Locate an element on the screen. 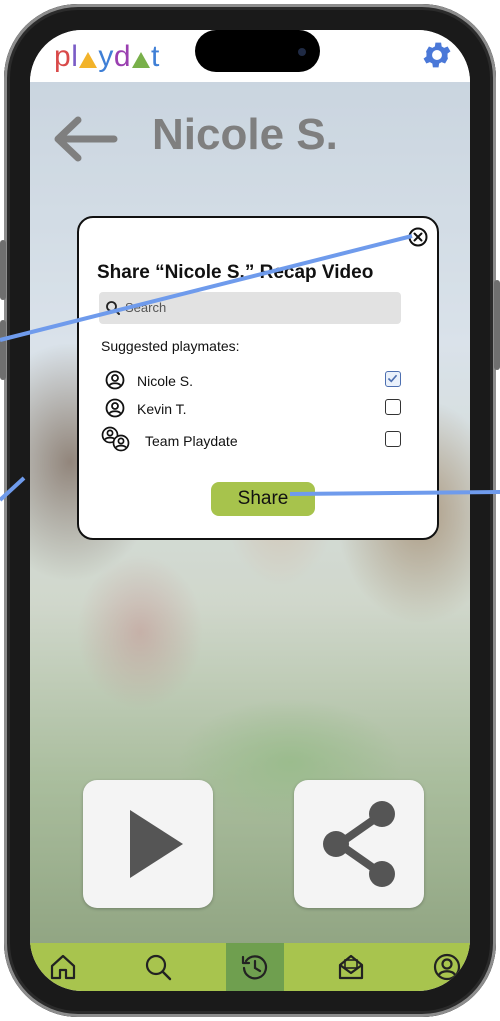 The width and height of the screenshot is (500, 1021). checkmark-icon is located at coordinates (392, 378).